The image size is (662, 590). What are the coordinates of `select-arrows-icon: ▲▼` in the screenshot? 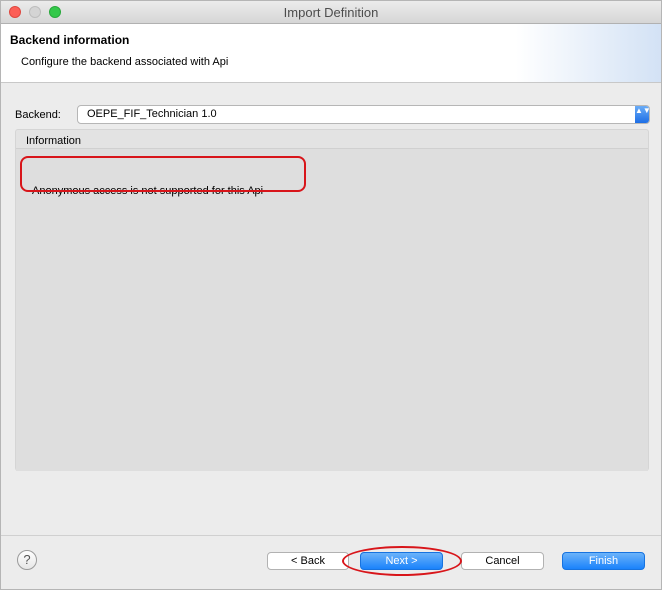 It's located at (643, 114).